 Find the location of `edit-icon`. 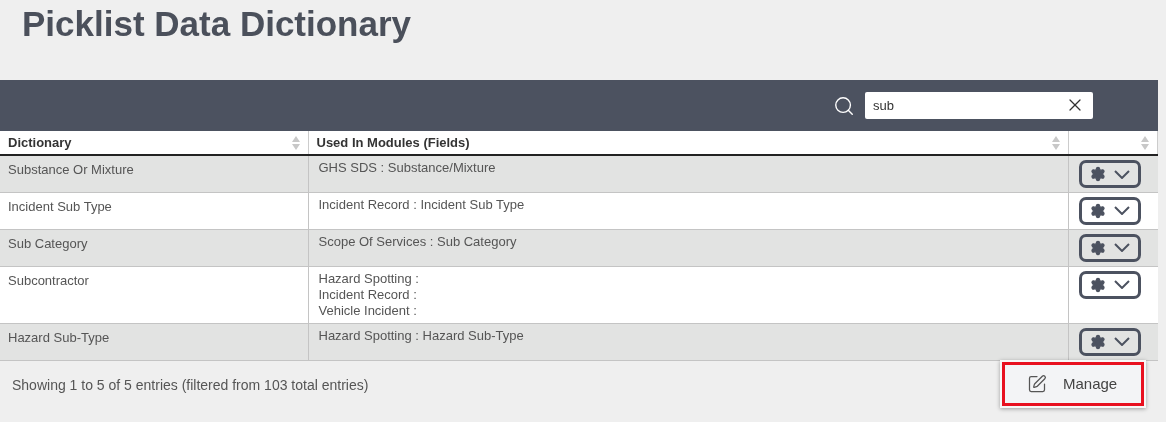

edit-icon is located at coordinates (1037, 384).